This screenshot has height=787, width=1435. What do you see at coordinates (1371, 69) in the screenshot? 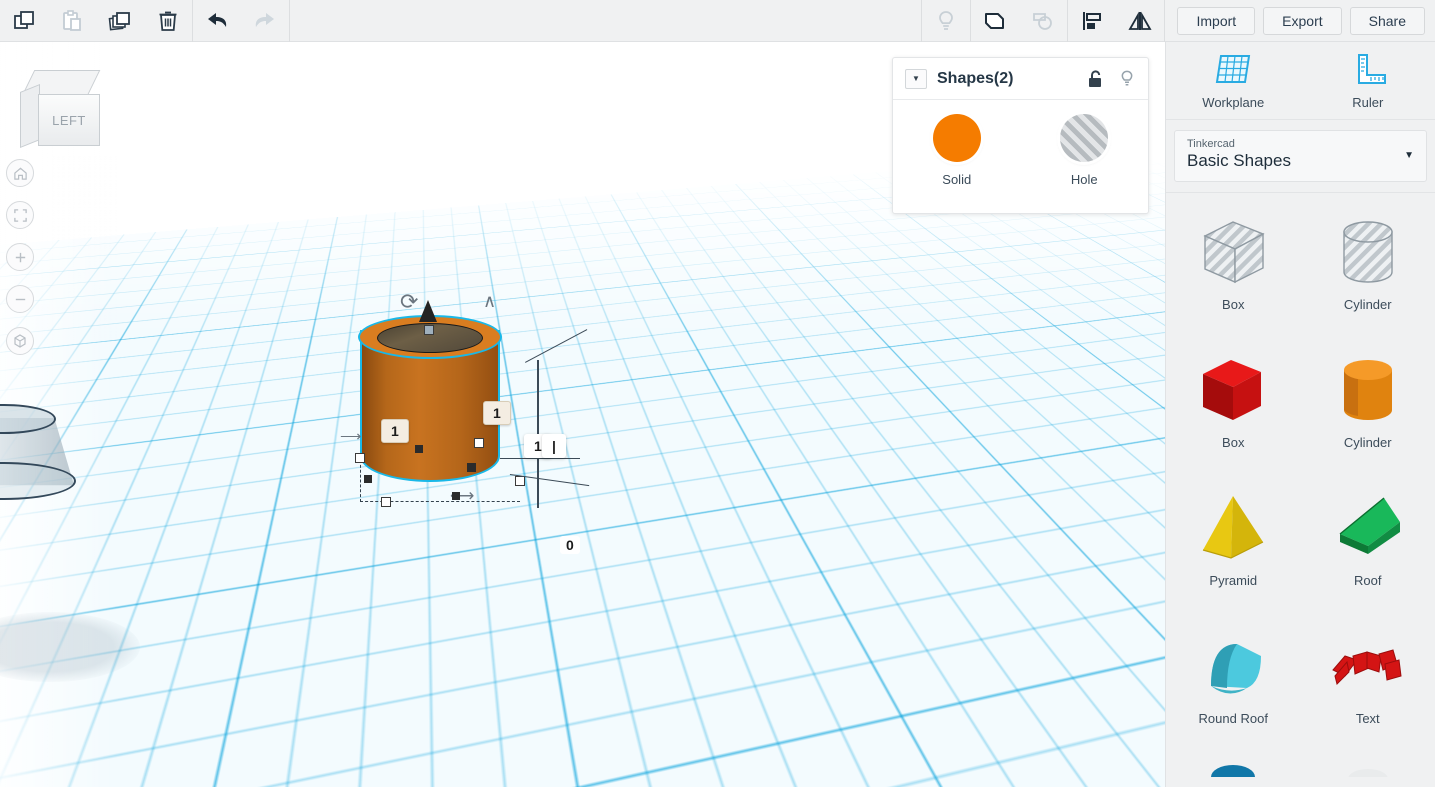
I see `ruler-icon` at bounding box center [1371, 69].